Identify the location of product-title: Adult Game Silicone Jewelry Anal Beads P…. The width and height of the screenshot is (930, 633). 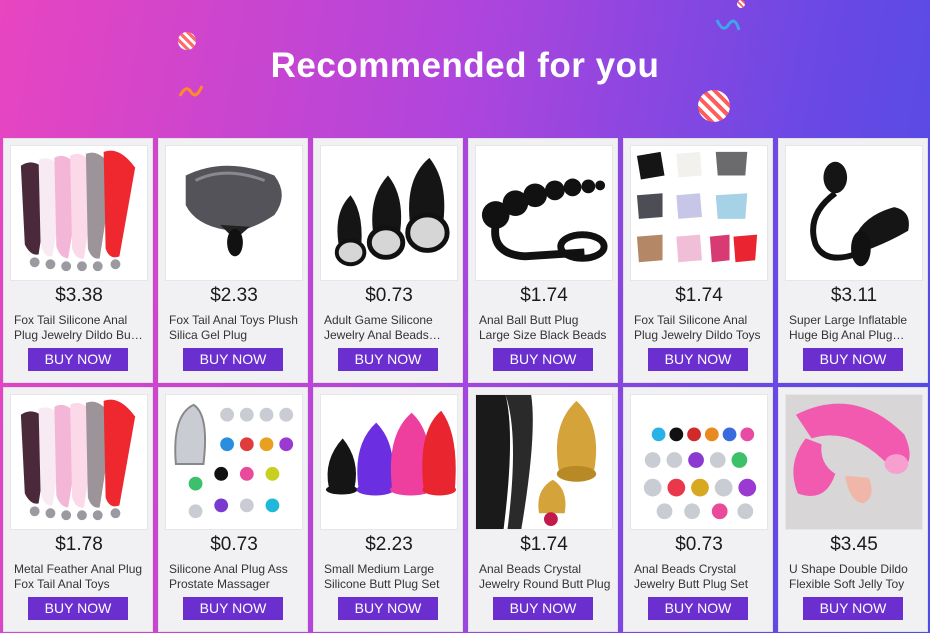
(390, 328).